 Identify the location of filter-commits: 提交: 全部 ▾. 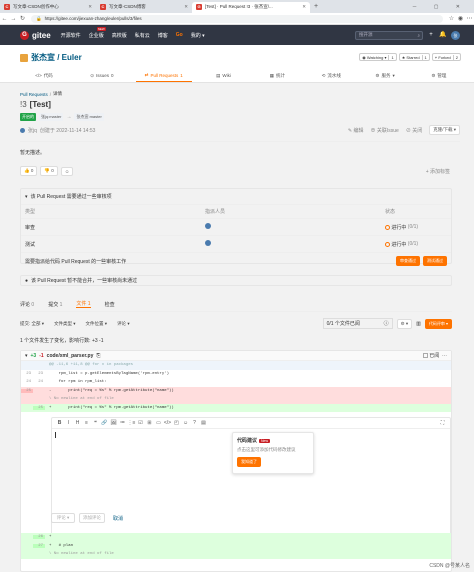
(32, 324).